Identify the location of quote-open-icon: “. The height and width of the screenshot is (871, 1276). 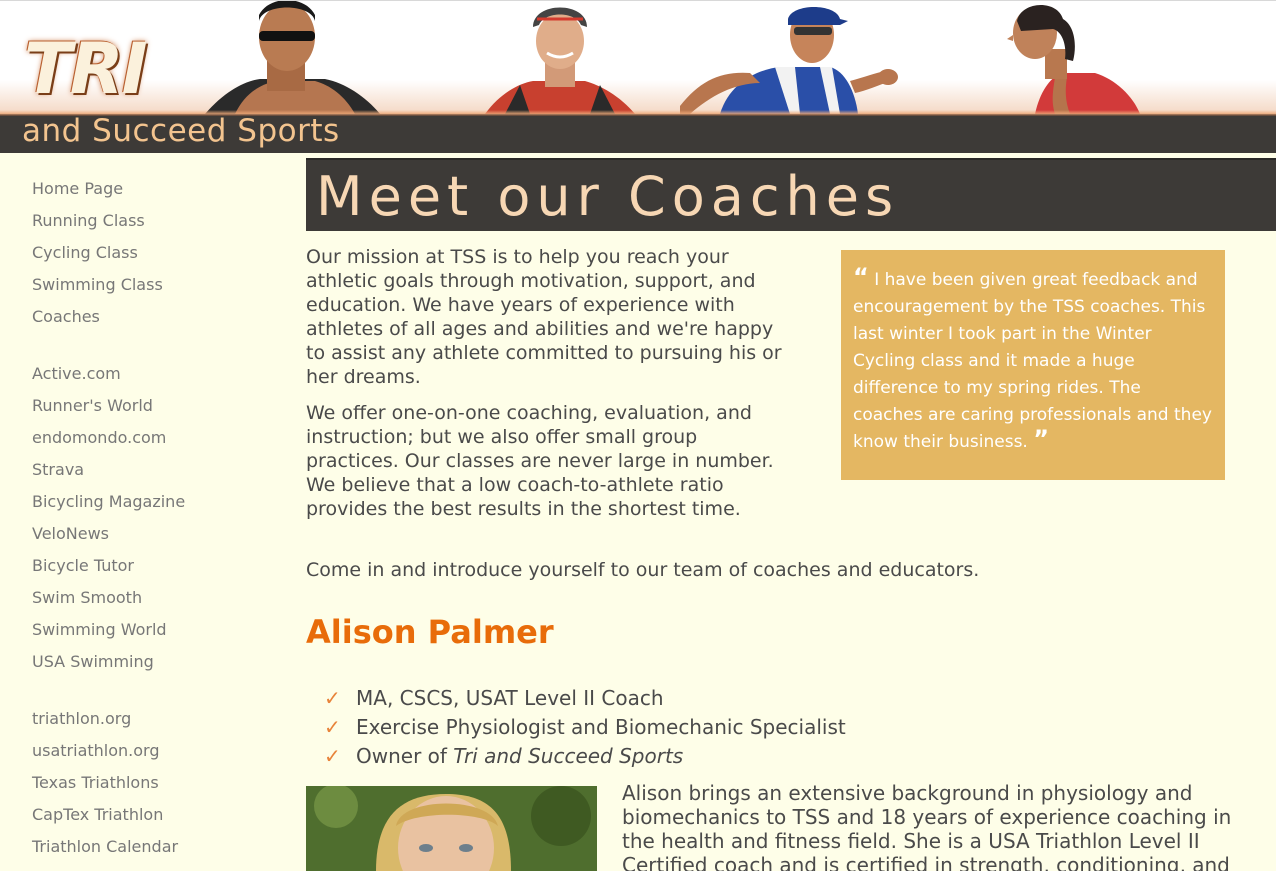
(861, 277).